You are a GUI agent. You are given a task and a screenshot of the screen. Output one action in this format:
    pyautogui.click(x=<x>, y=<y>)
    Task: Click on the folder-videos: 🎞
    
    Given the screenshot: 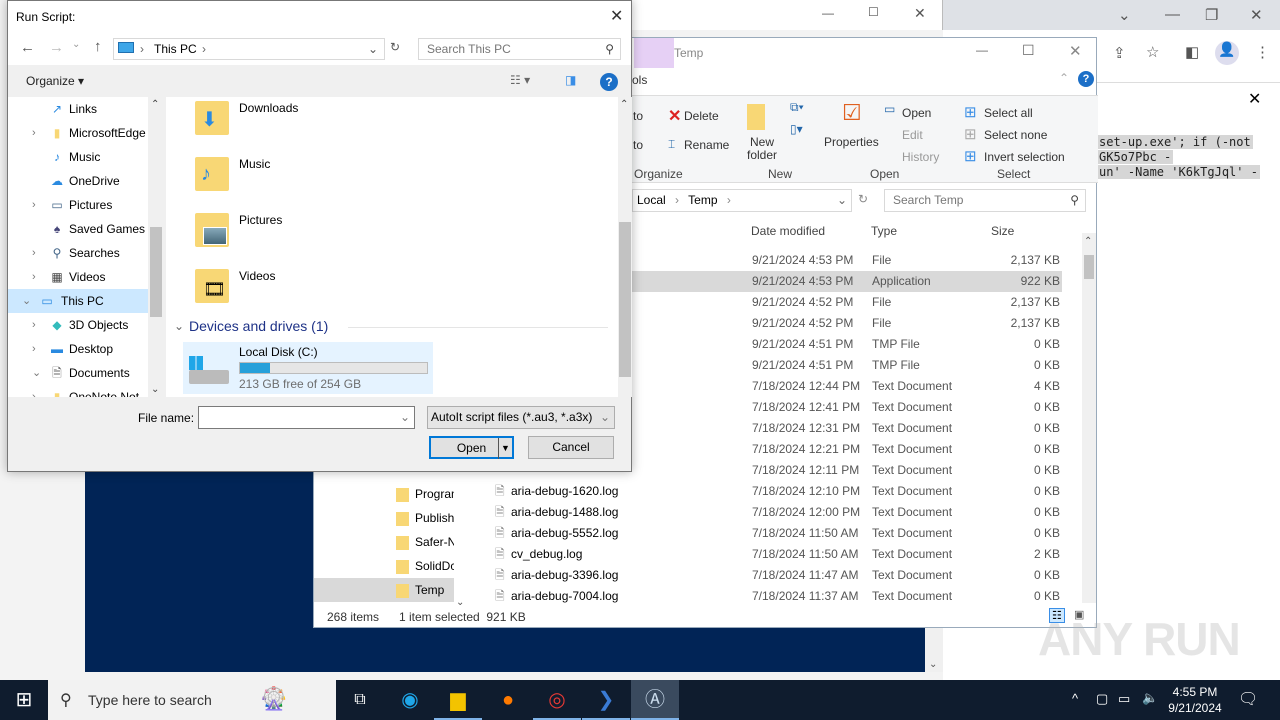 What is the action you would take?
    pyautogui.click(x=213, y=285)
    